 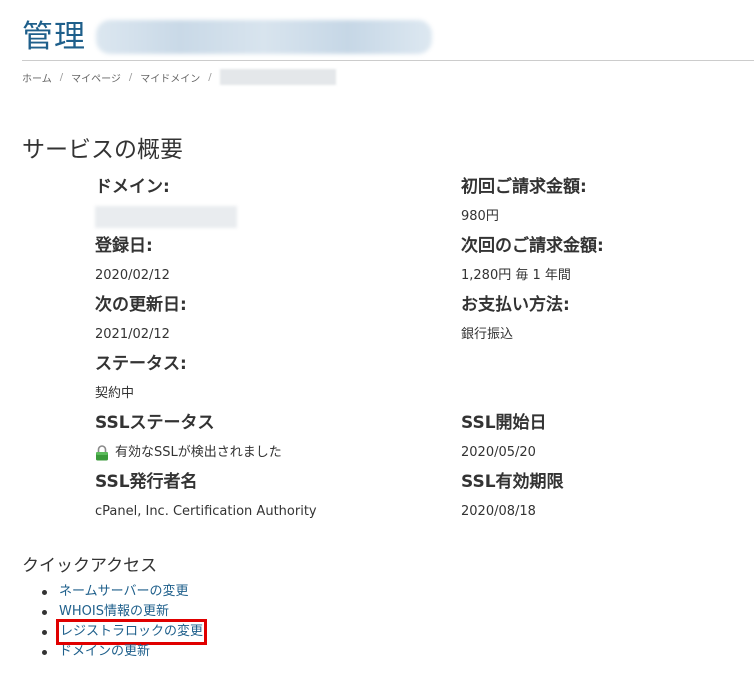 What do you see at coordinates (96, 77) in the screenshot?
I see `breadcrumb-mypage: マイページ` at bounding box center [96, 77].